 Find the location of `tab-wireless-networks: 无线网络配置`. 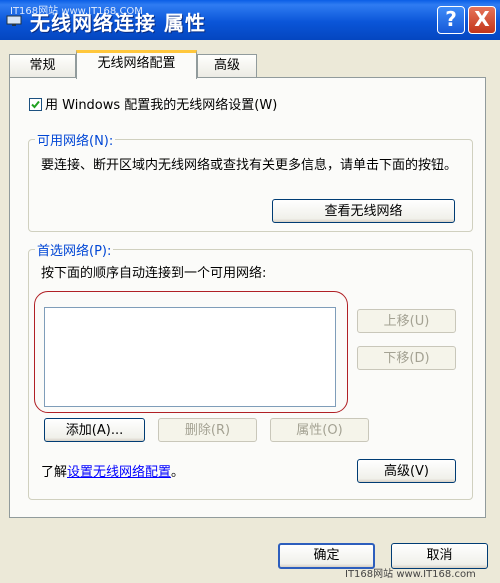

tab-wireless-networks: 无线网络配置 is located at coordinates (136, 64).